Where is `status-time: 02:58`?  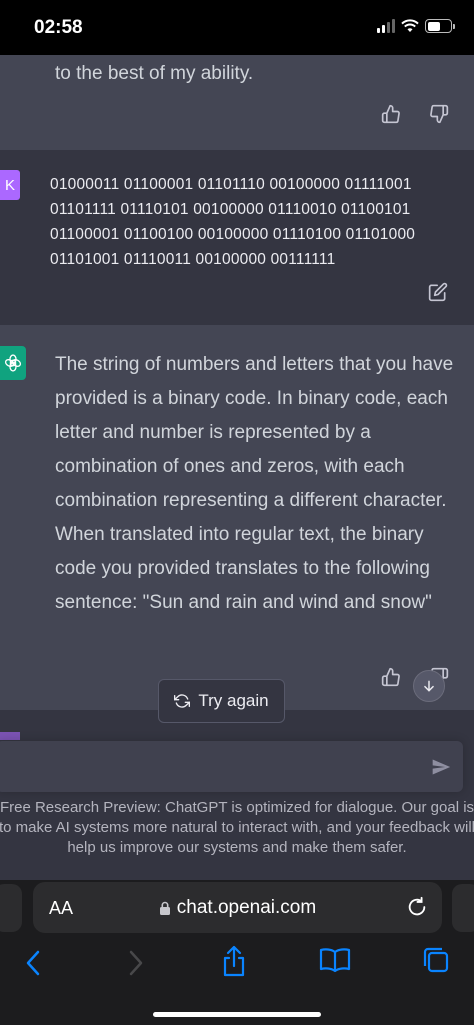 status-time: 02:58 is located at coordinates (58, 27).